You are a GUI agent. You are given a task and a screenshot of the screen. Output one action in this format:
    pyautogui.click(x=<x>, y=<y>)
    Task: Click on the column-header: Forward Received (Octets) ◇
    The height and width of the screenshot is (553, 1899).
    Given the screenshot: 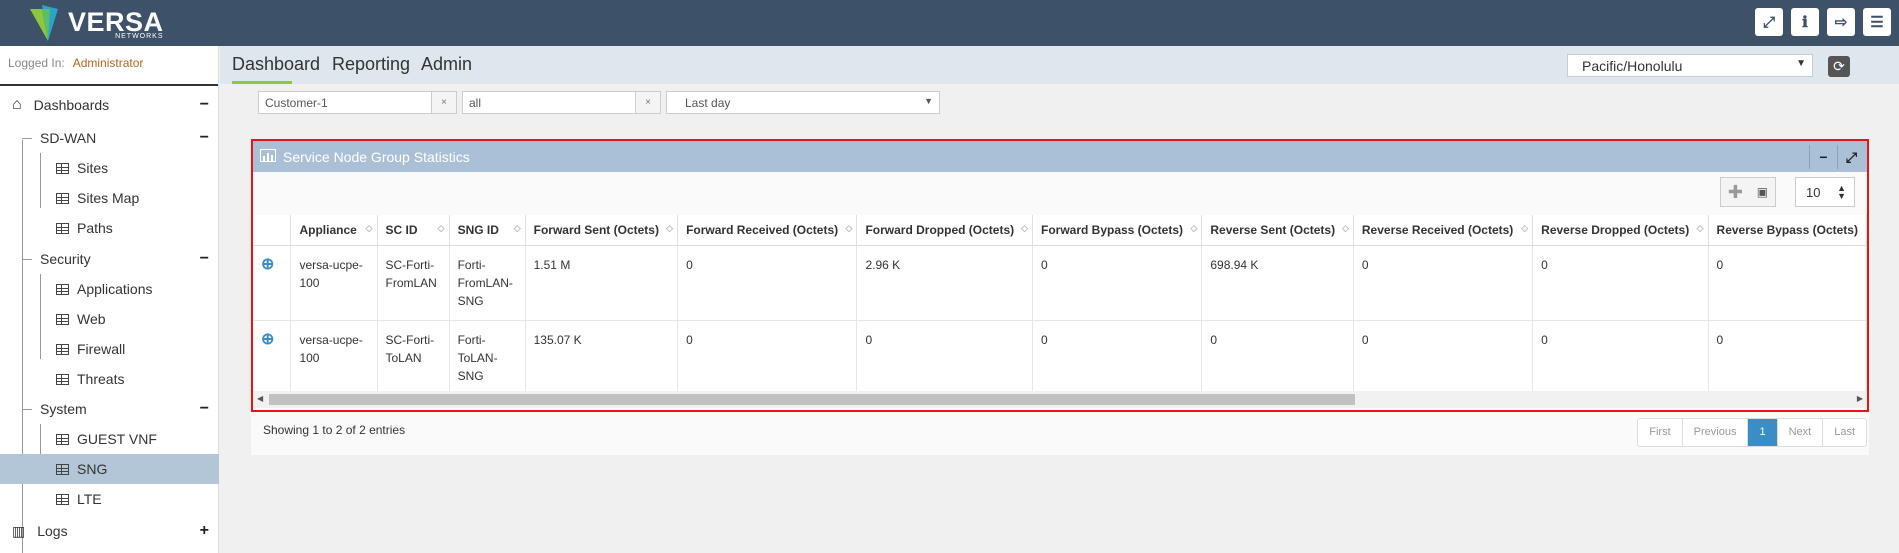 What is the action you would take?
    pyautogui.click(x=767, y=230)
    